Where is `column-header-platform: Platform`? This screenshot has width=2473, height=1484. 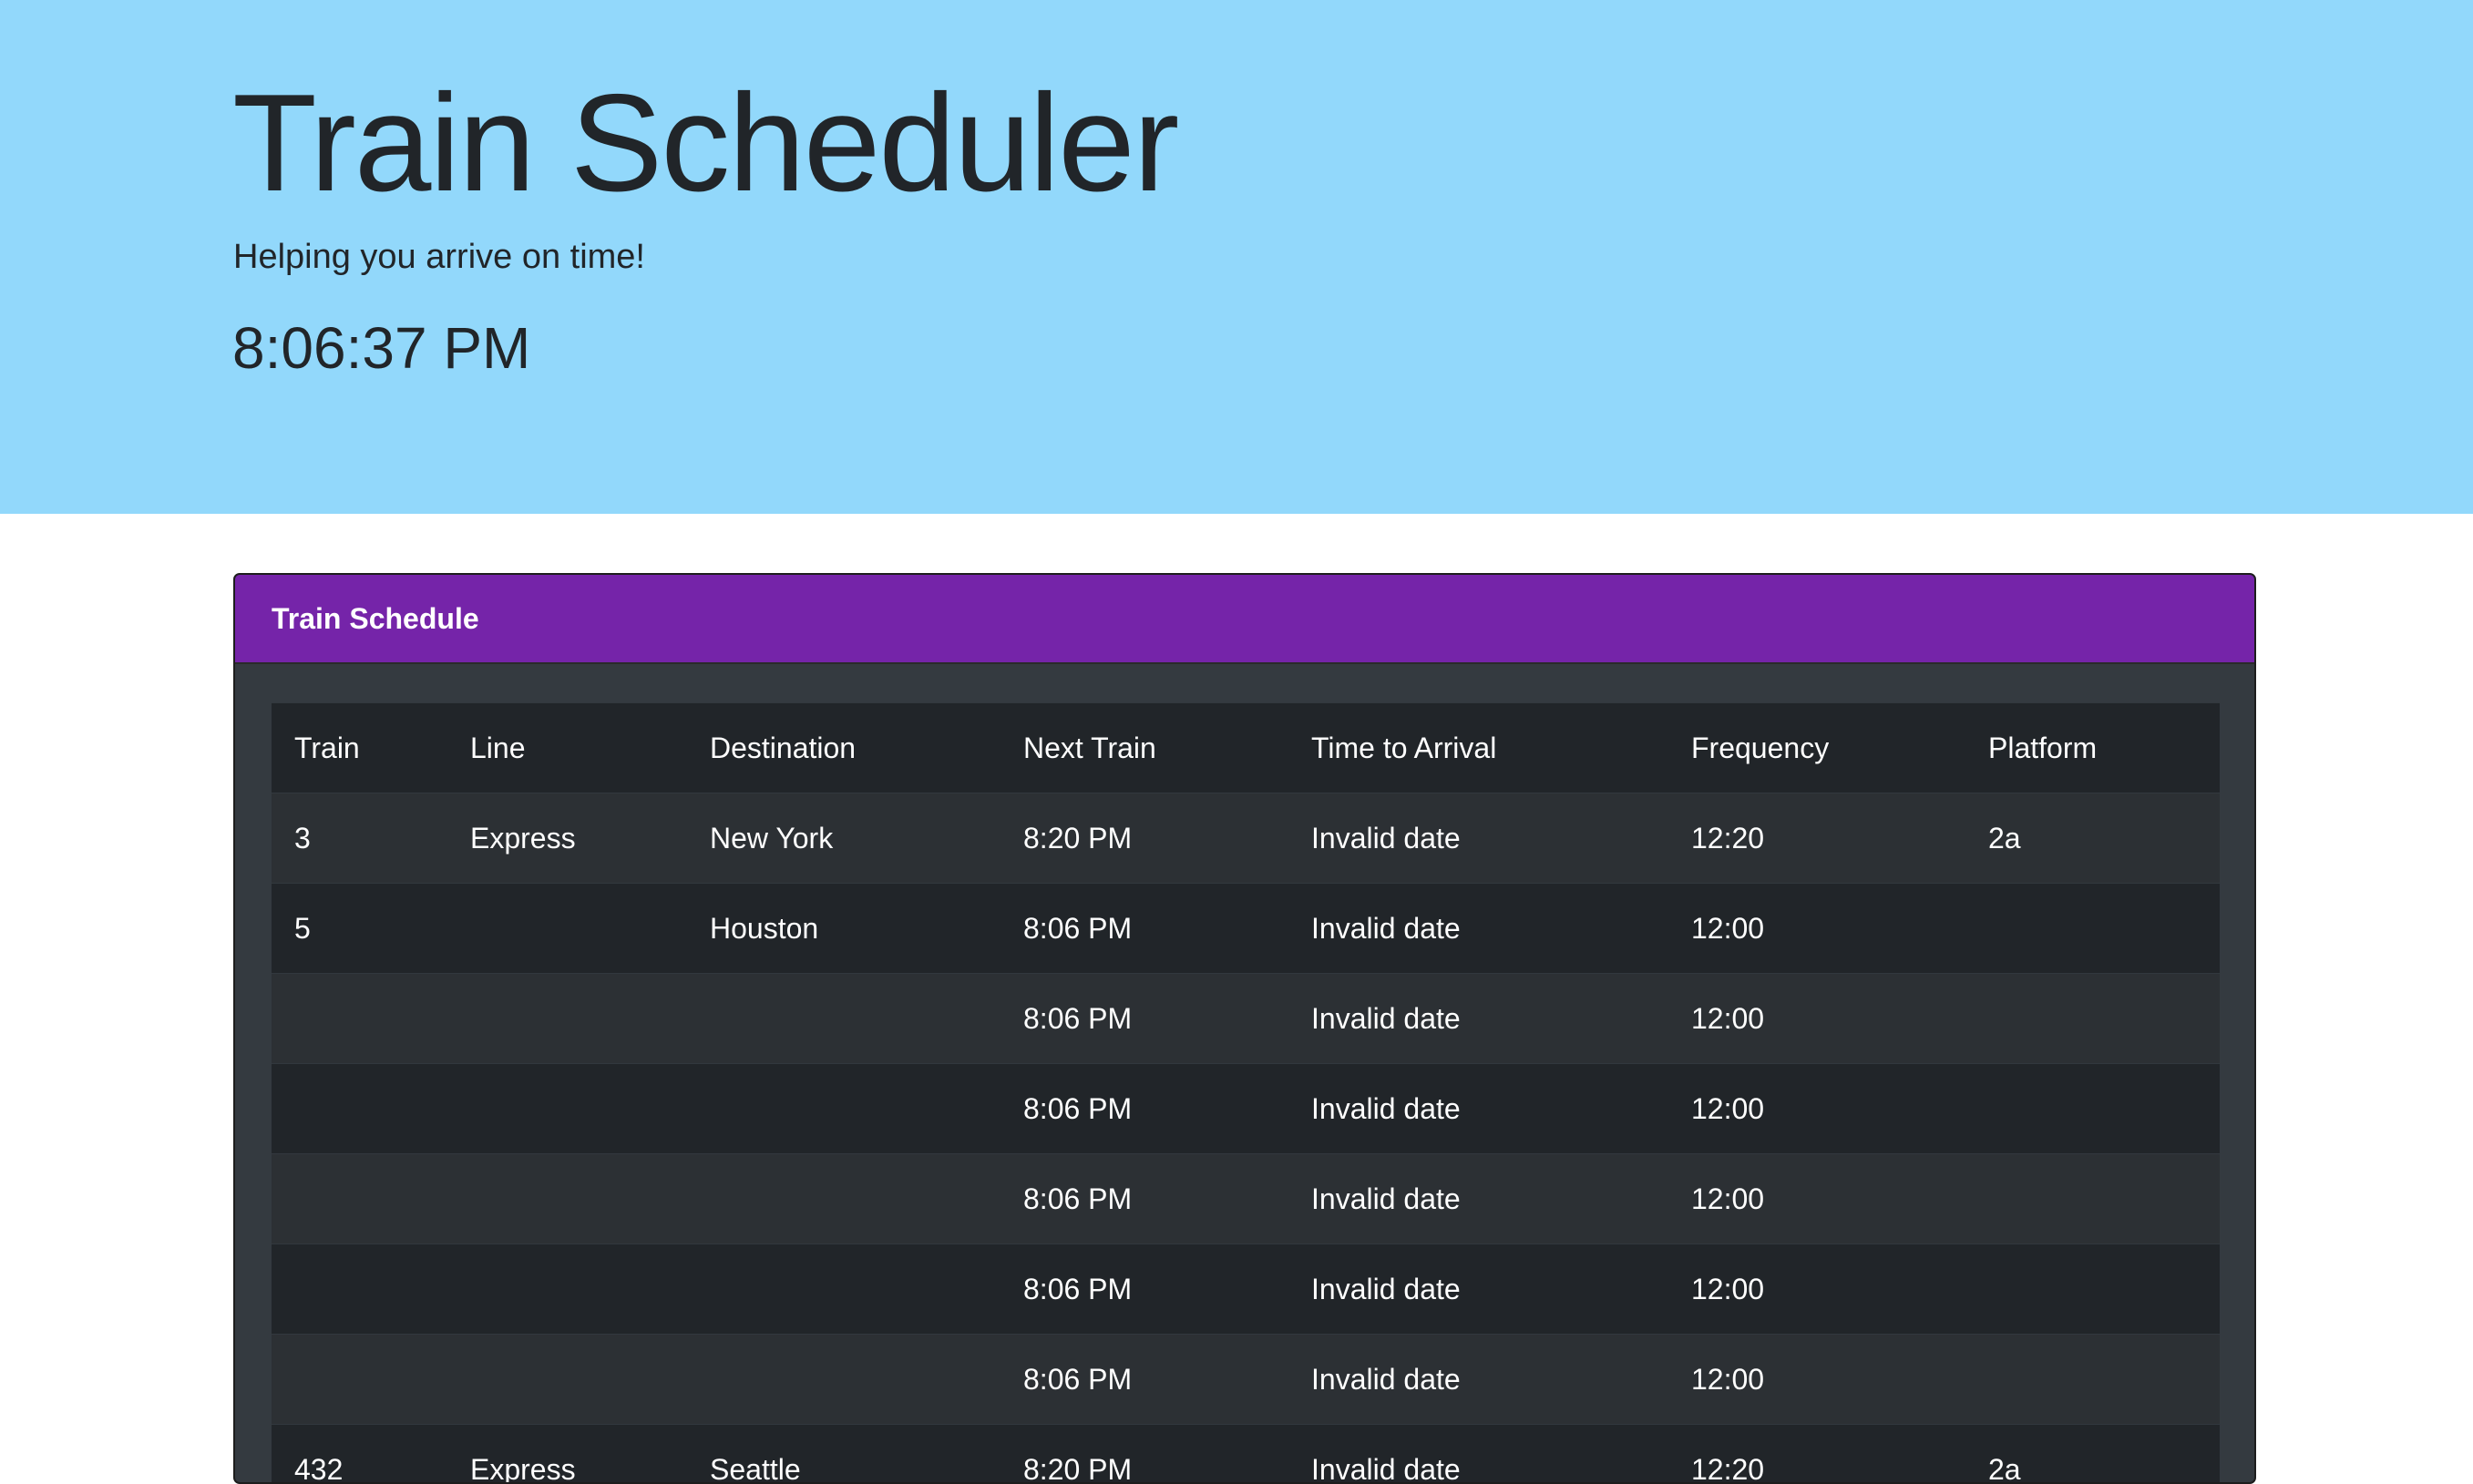
column-header-platform: Platform is located at coordinates (2092, 748).